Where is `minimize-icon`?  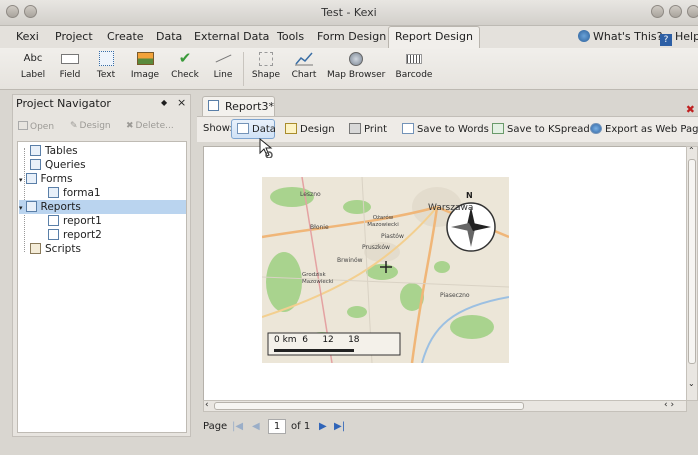
minimize-icon is located at coordinates (657, 11).